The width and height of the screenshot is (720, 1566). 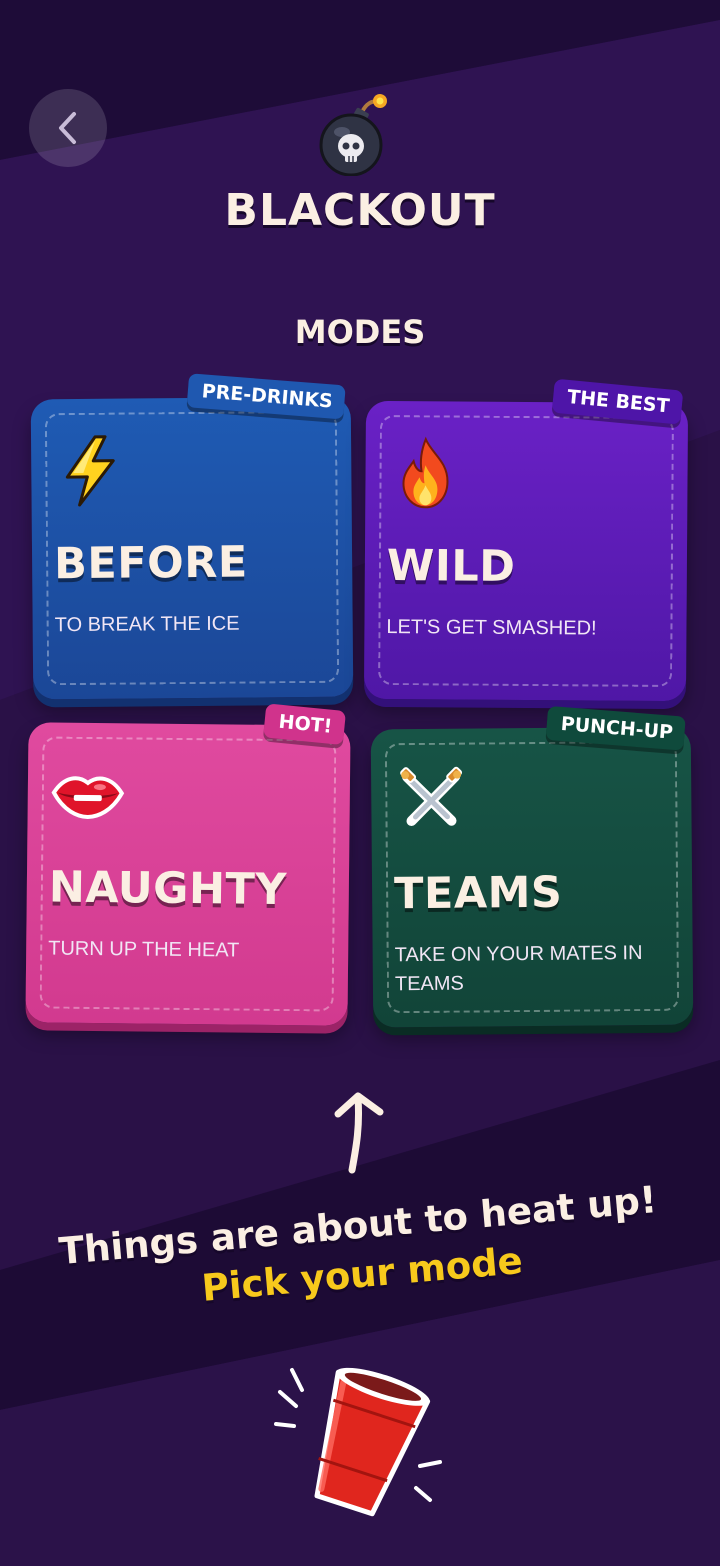 I want to click on modes-title: MODES, so click(x=360, y=332).